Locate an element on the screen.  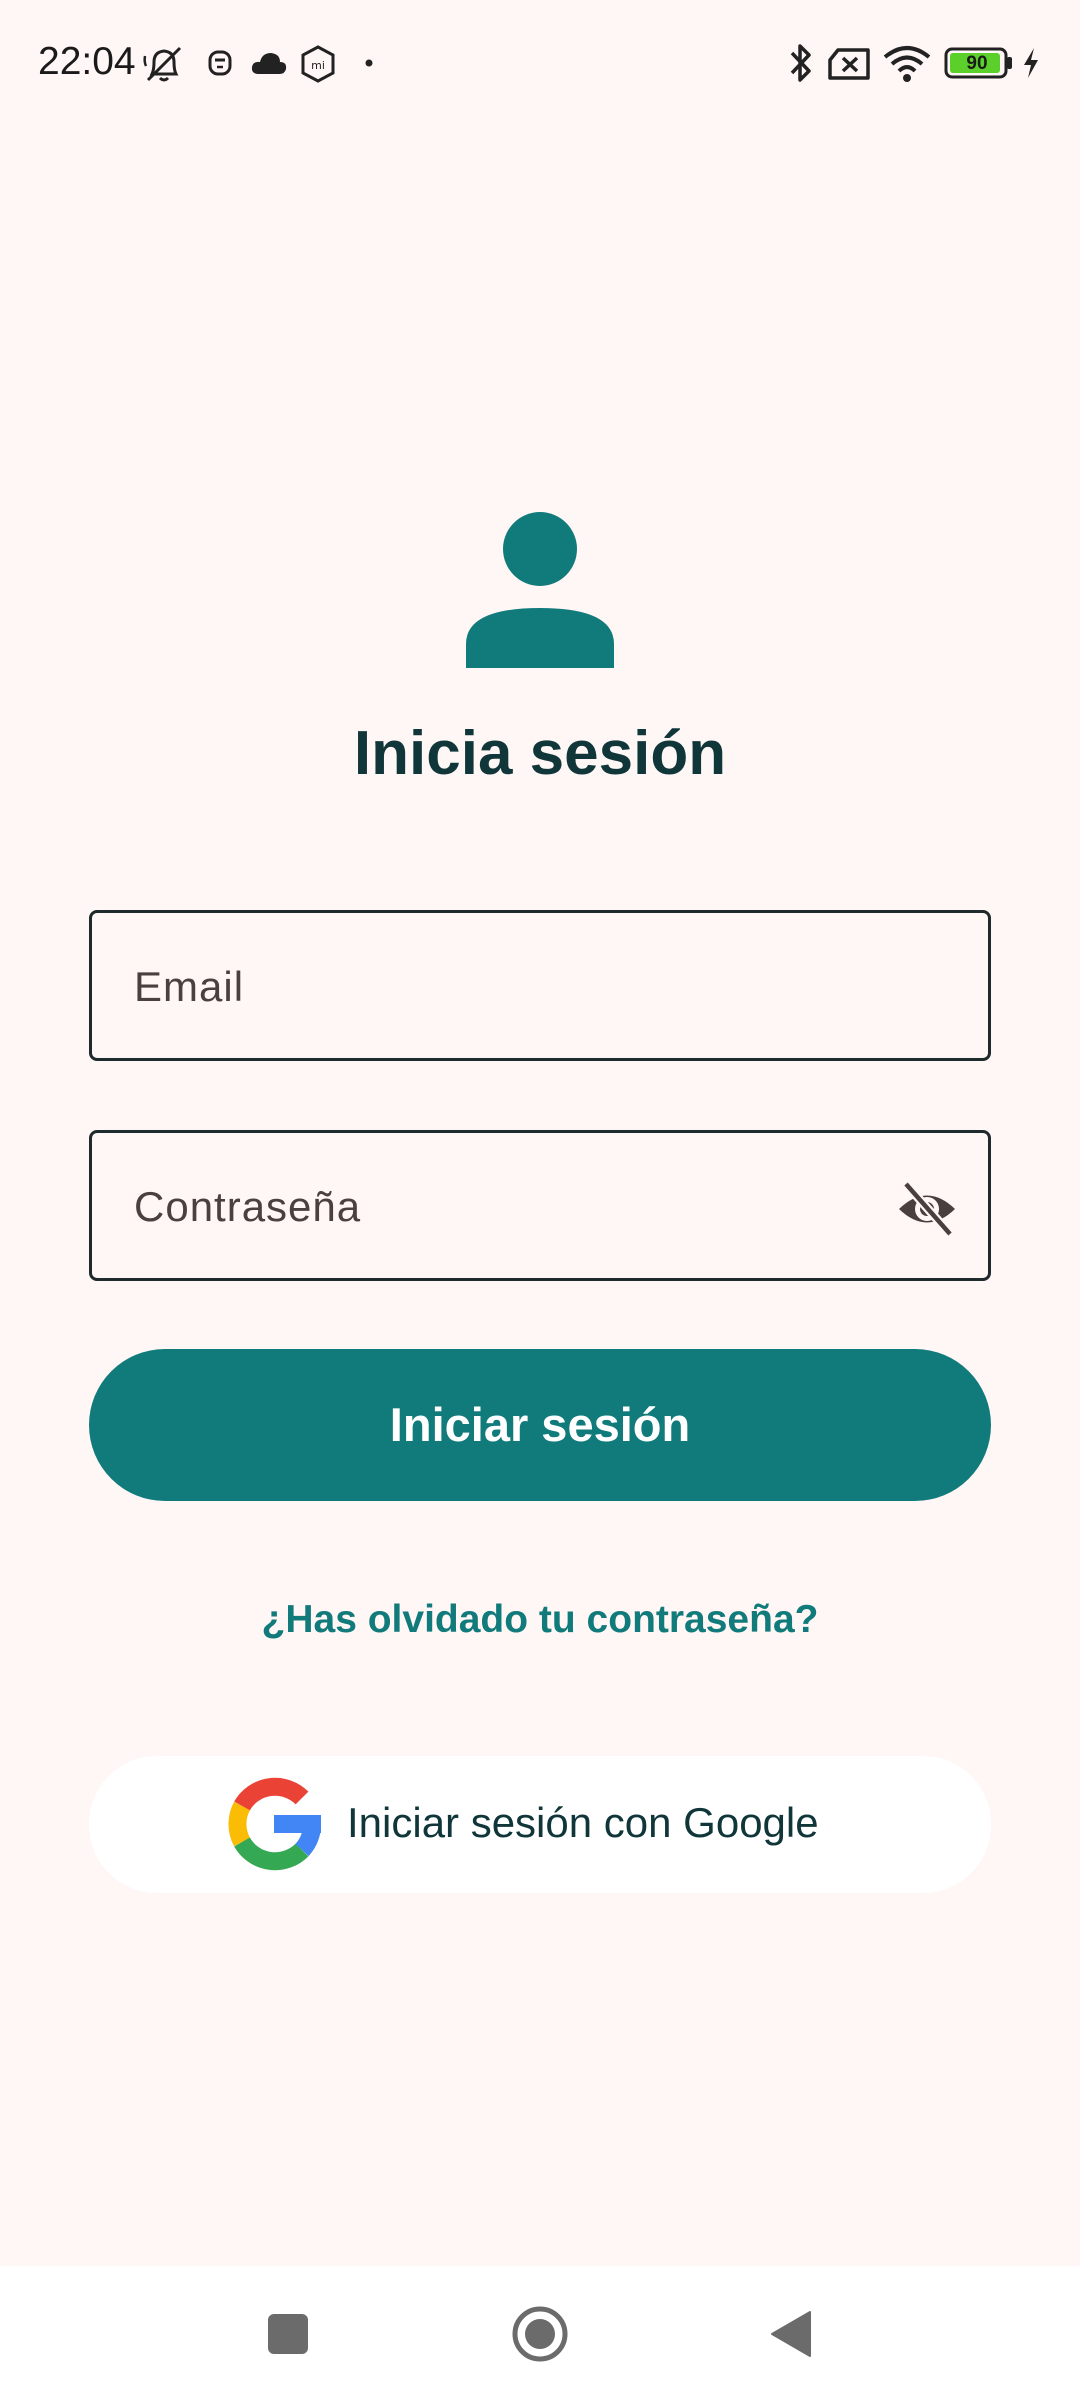
mi-hexagon-icon: mi is located at coordinates (318, 64).